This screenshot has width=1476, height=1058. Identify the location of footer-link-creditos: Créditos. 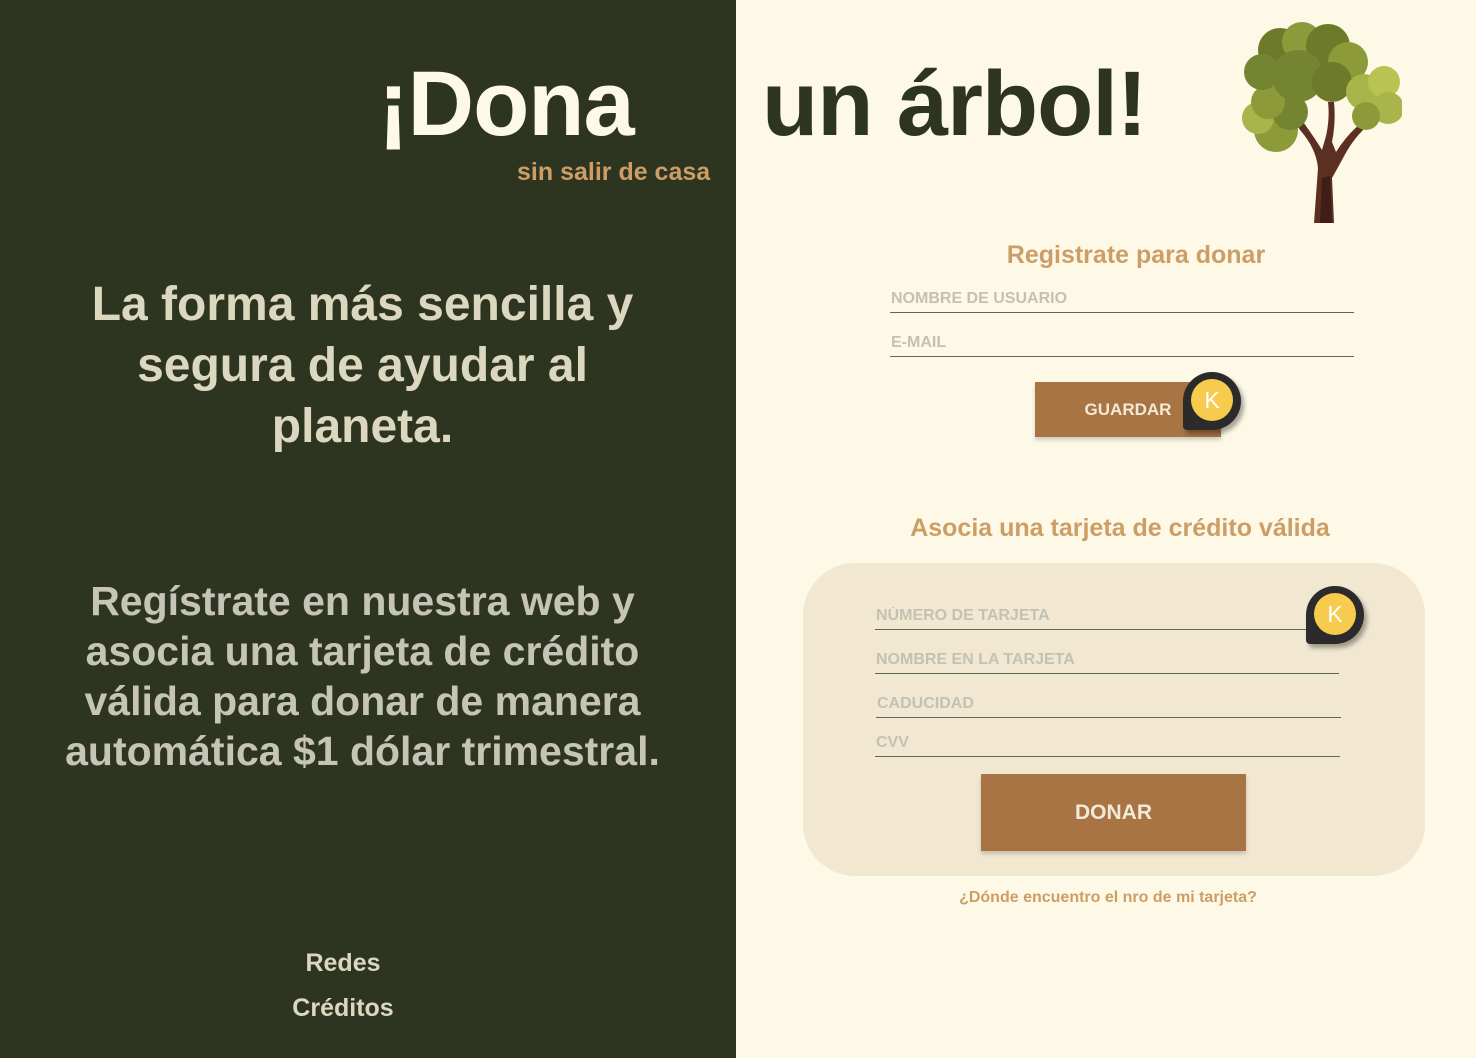
(343, 1008).